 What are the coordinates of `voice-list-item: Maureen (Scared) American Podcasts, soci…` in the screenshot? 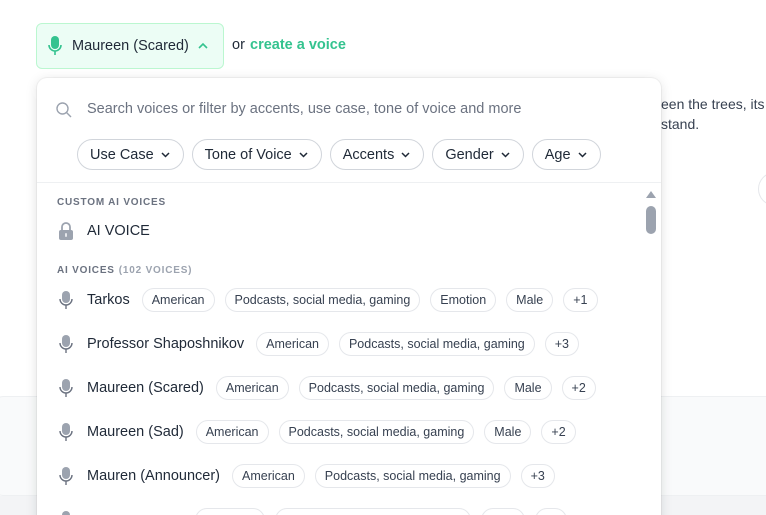 It's located at (331, 388).